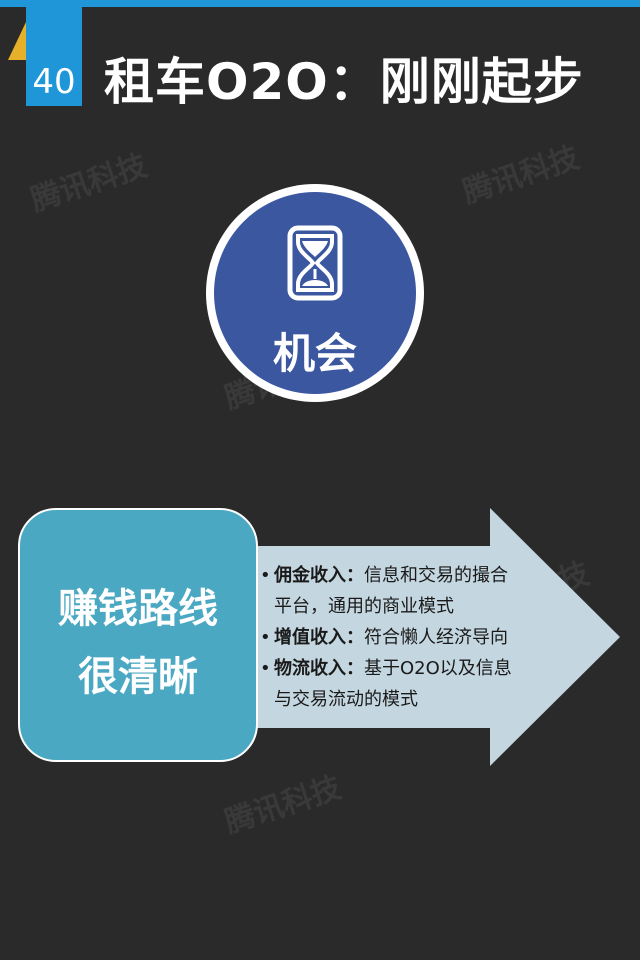 The image size is (640, 960). Describe the element at coordinates (54, 53) in the screenshot. I see `page-number-badge: 40` at that location.